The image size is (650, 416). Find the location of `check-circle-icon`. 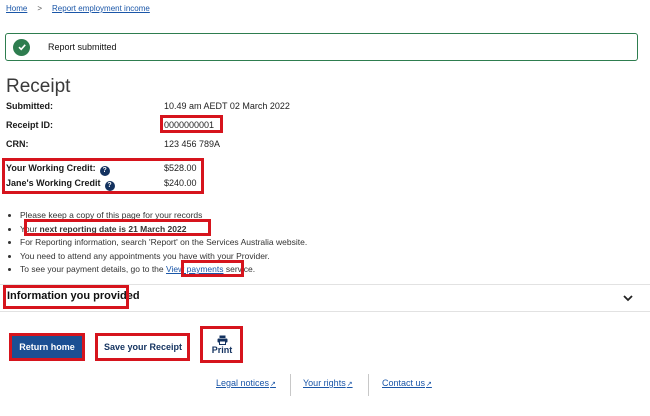

check-circle-icon is located at coordinates (21, 47).